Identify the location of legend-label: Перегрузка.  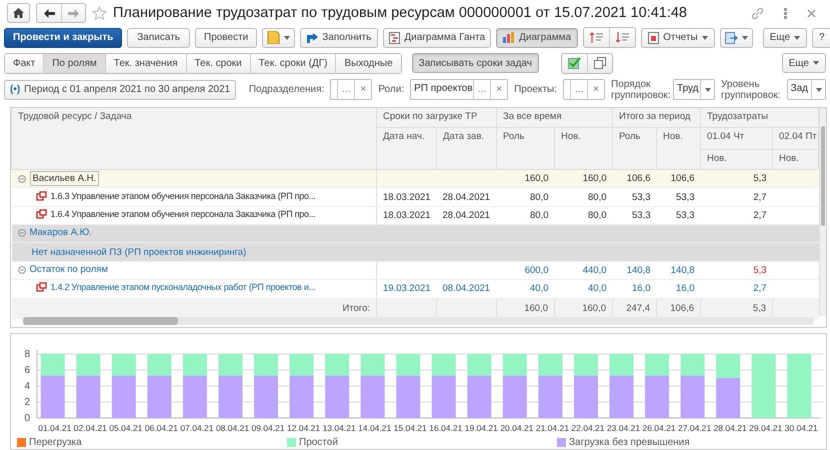
(55, 442).